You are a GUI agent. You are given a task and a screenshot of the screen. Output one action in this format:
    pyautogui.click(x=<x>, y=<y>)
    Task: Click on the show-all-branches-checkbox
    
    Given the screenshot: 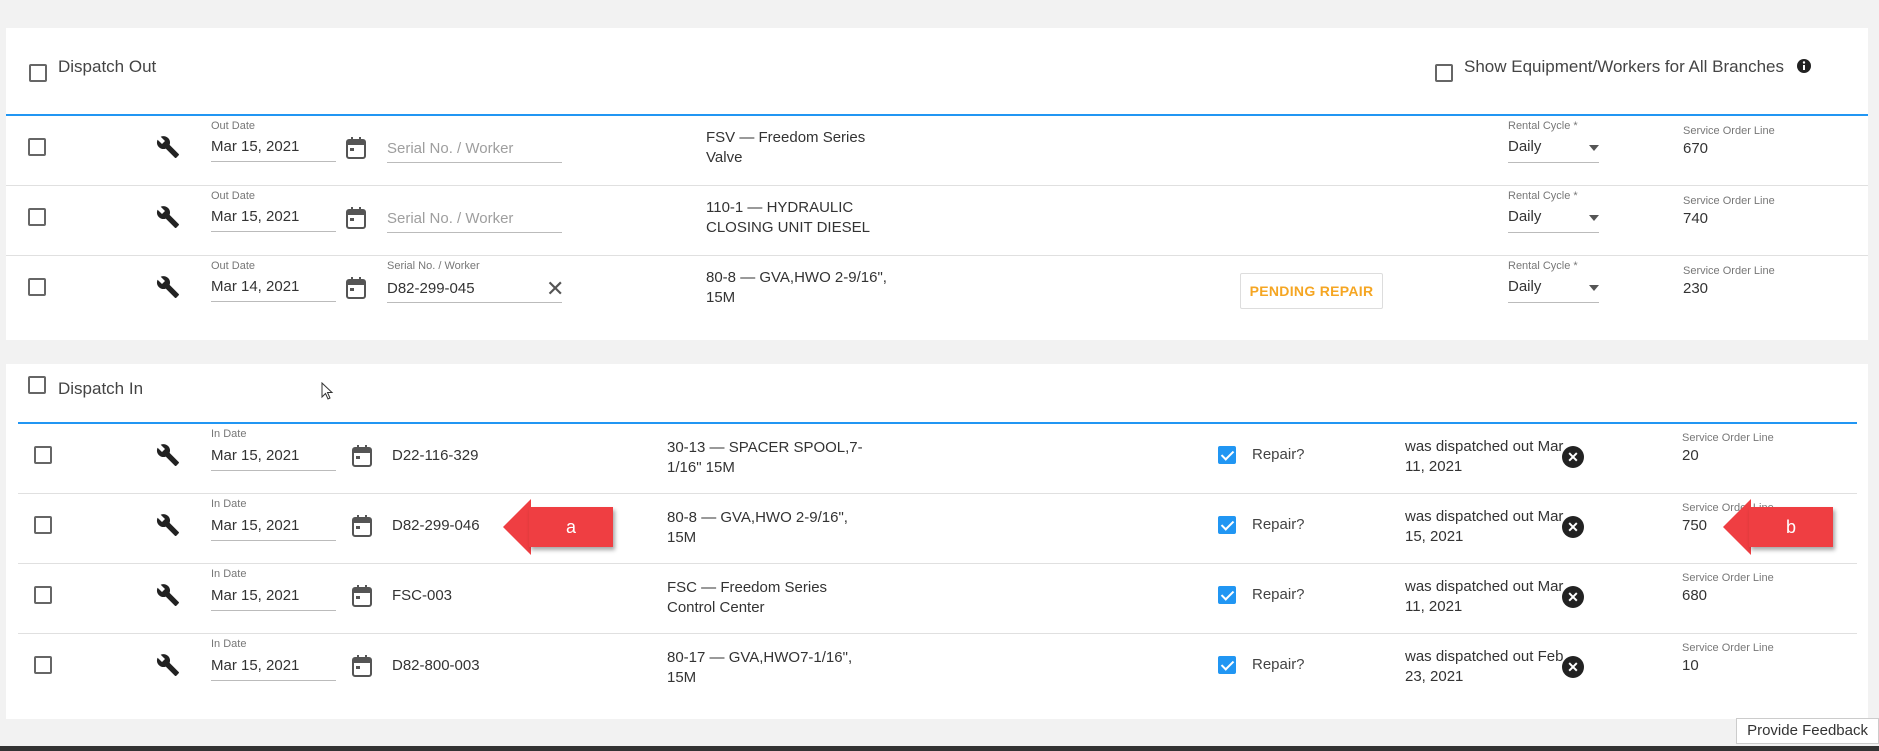 What is the action you would take?
    pyautogui.click(x=1444, y=73)
    